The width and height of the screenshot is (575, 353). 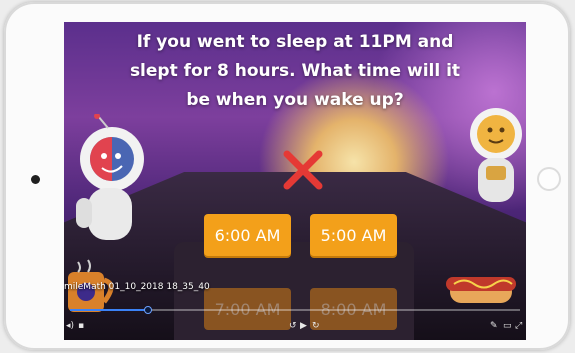 I want to click on video-progress-fill, so click(x=108, y=310).